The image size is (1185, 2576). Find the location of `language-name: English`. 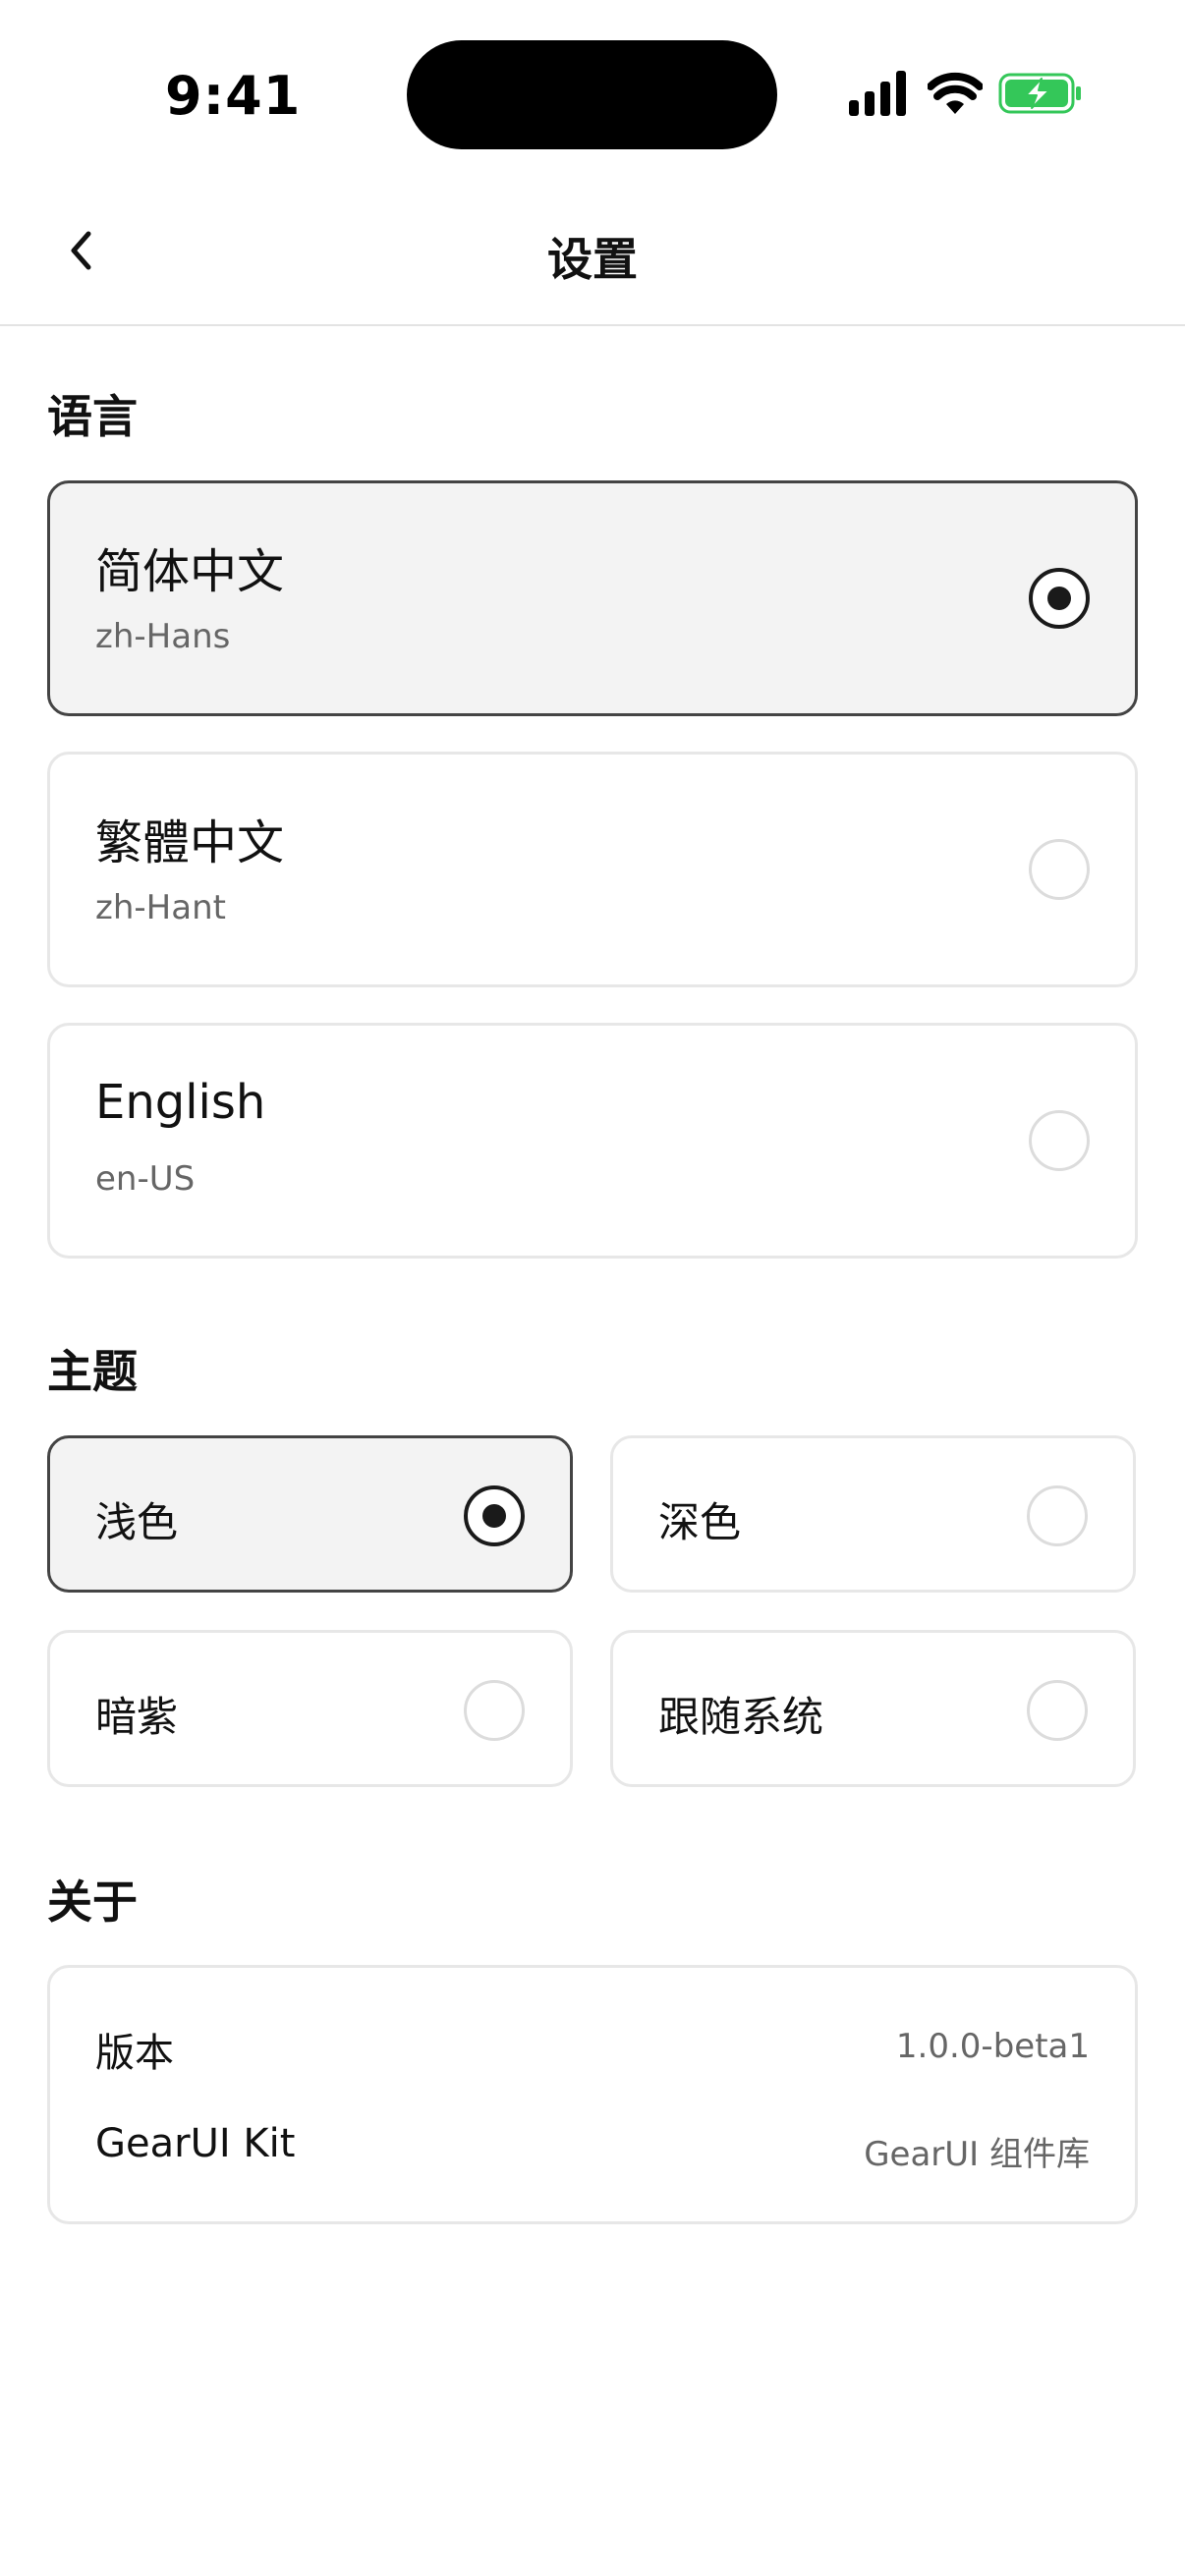

language-name: English is located at coordinates (181, 1102).